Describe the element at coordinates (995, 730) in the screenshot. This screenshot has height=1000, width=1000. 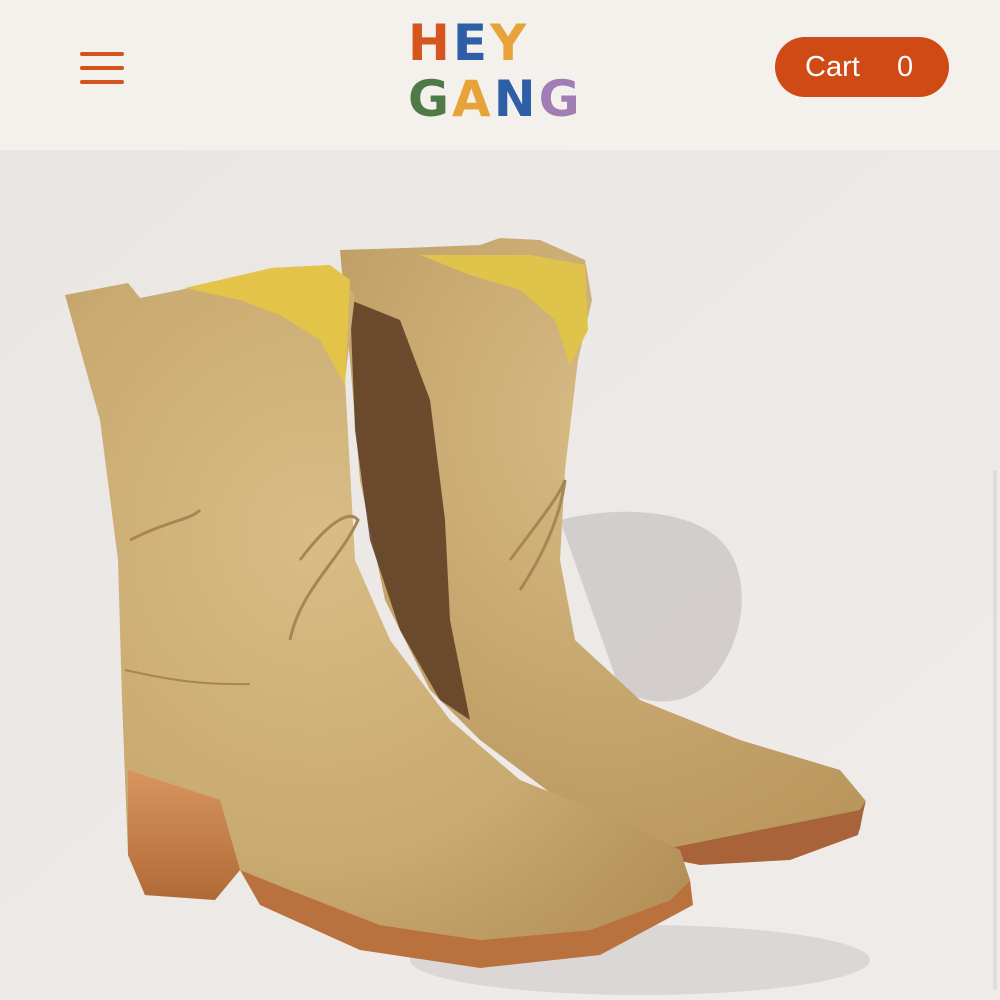
I see `scrollbar` at that location.